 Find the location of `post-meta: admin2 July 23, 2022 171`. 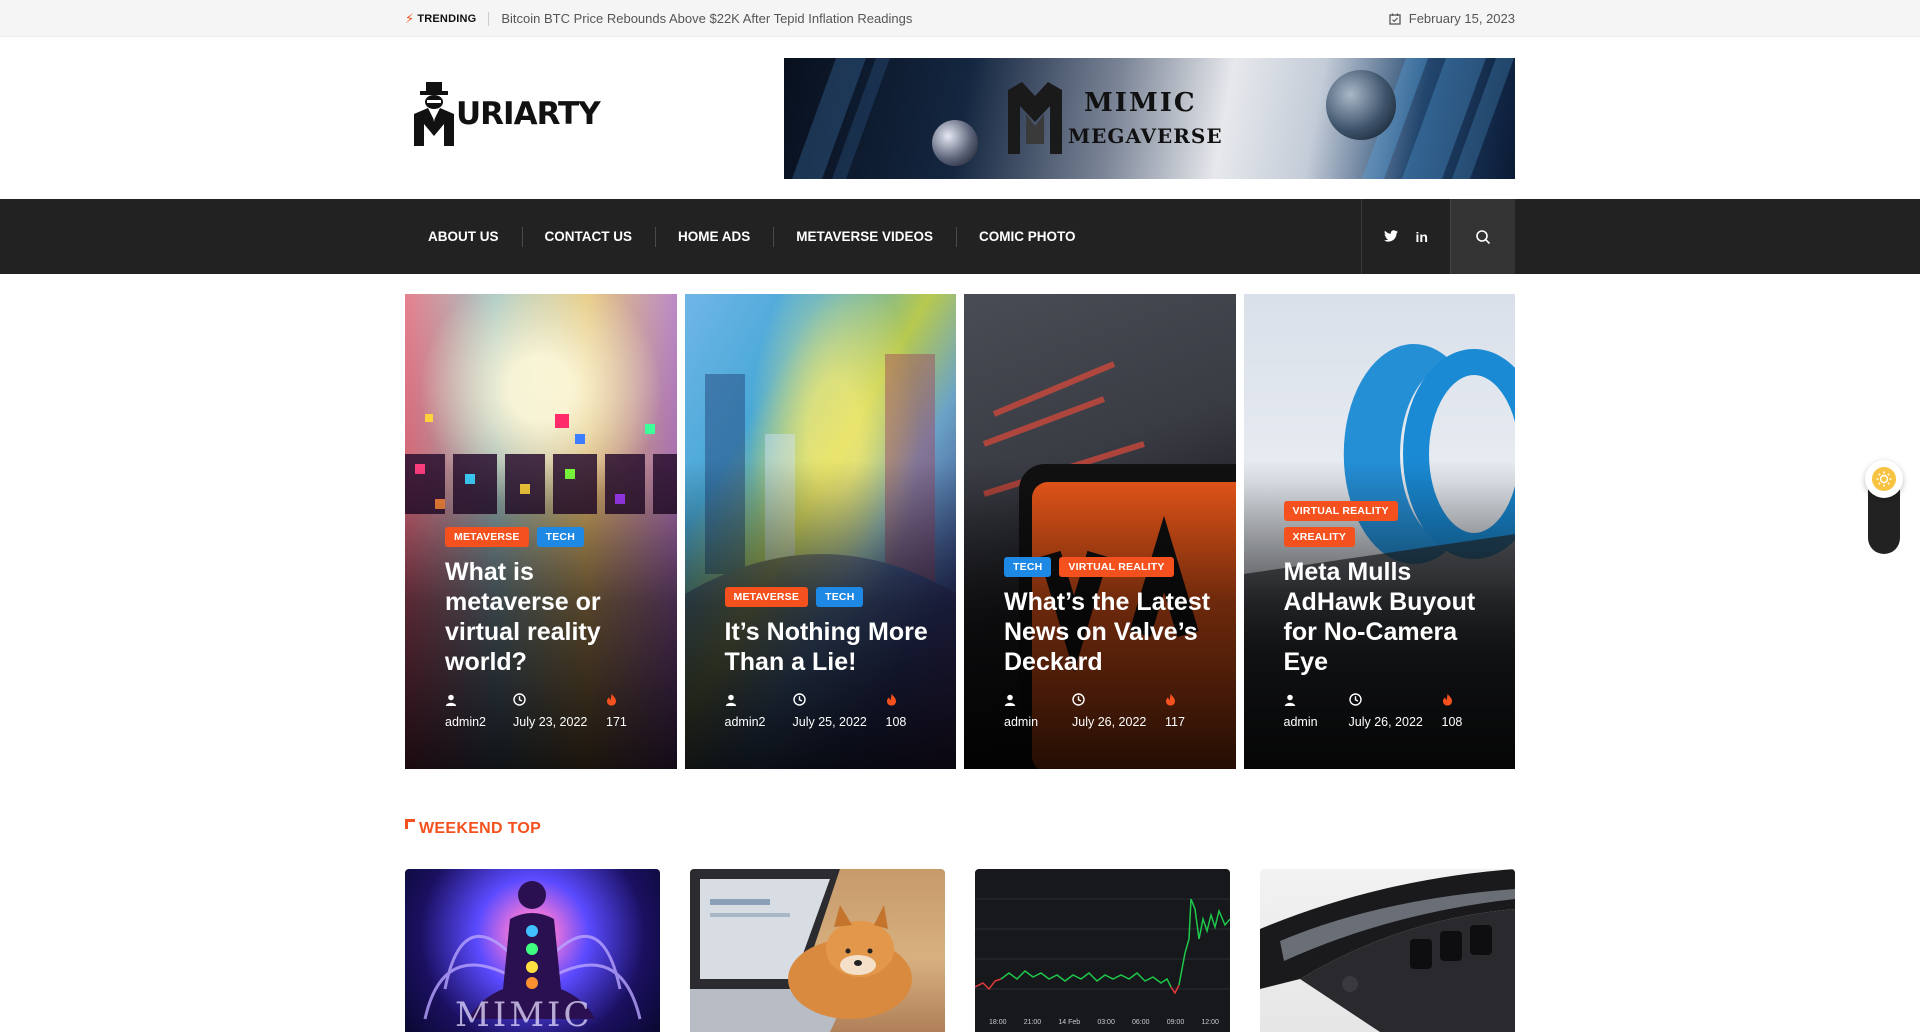

post-meta: admin2 July 23, 2022 171 is located at coordinates (550, 712).